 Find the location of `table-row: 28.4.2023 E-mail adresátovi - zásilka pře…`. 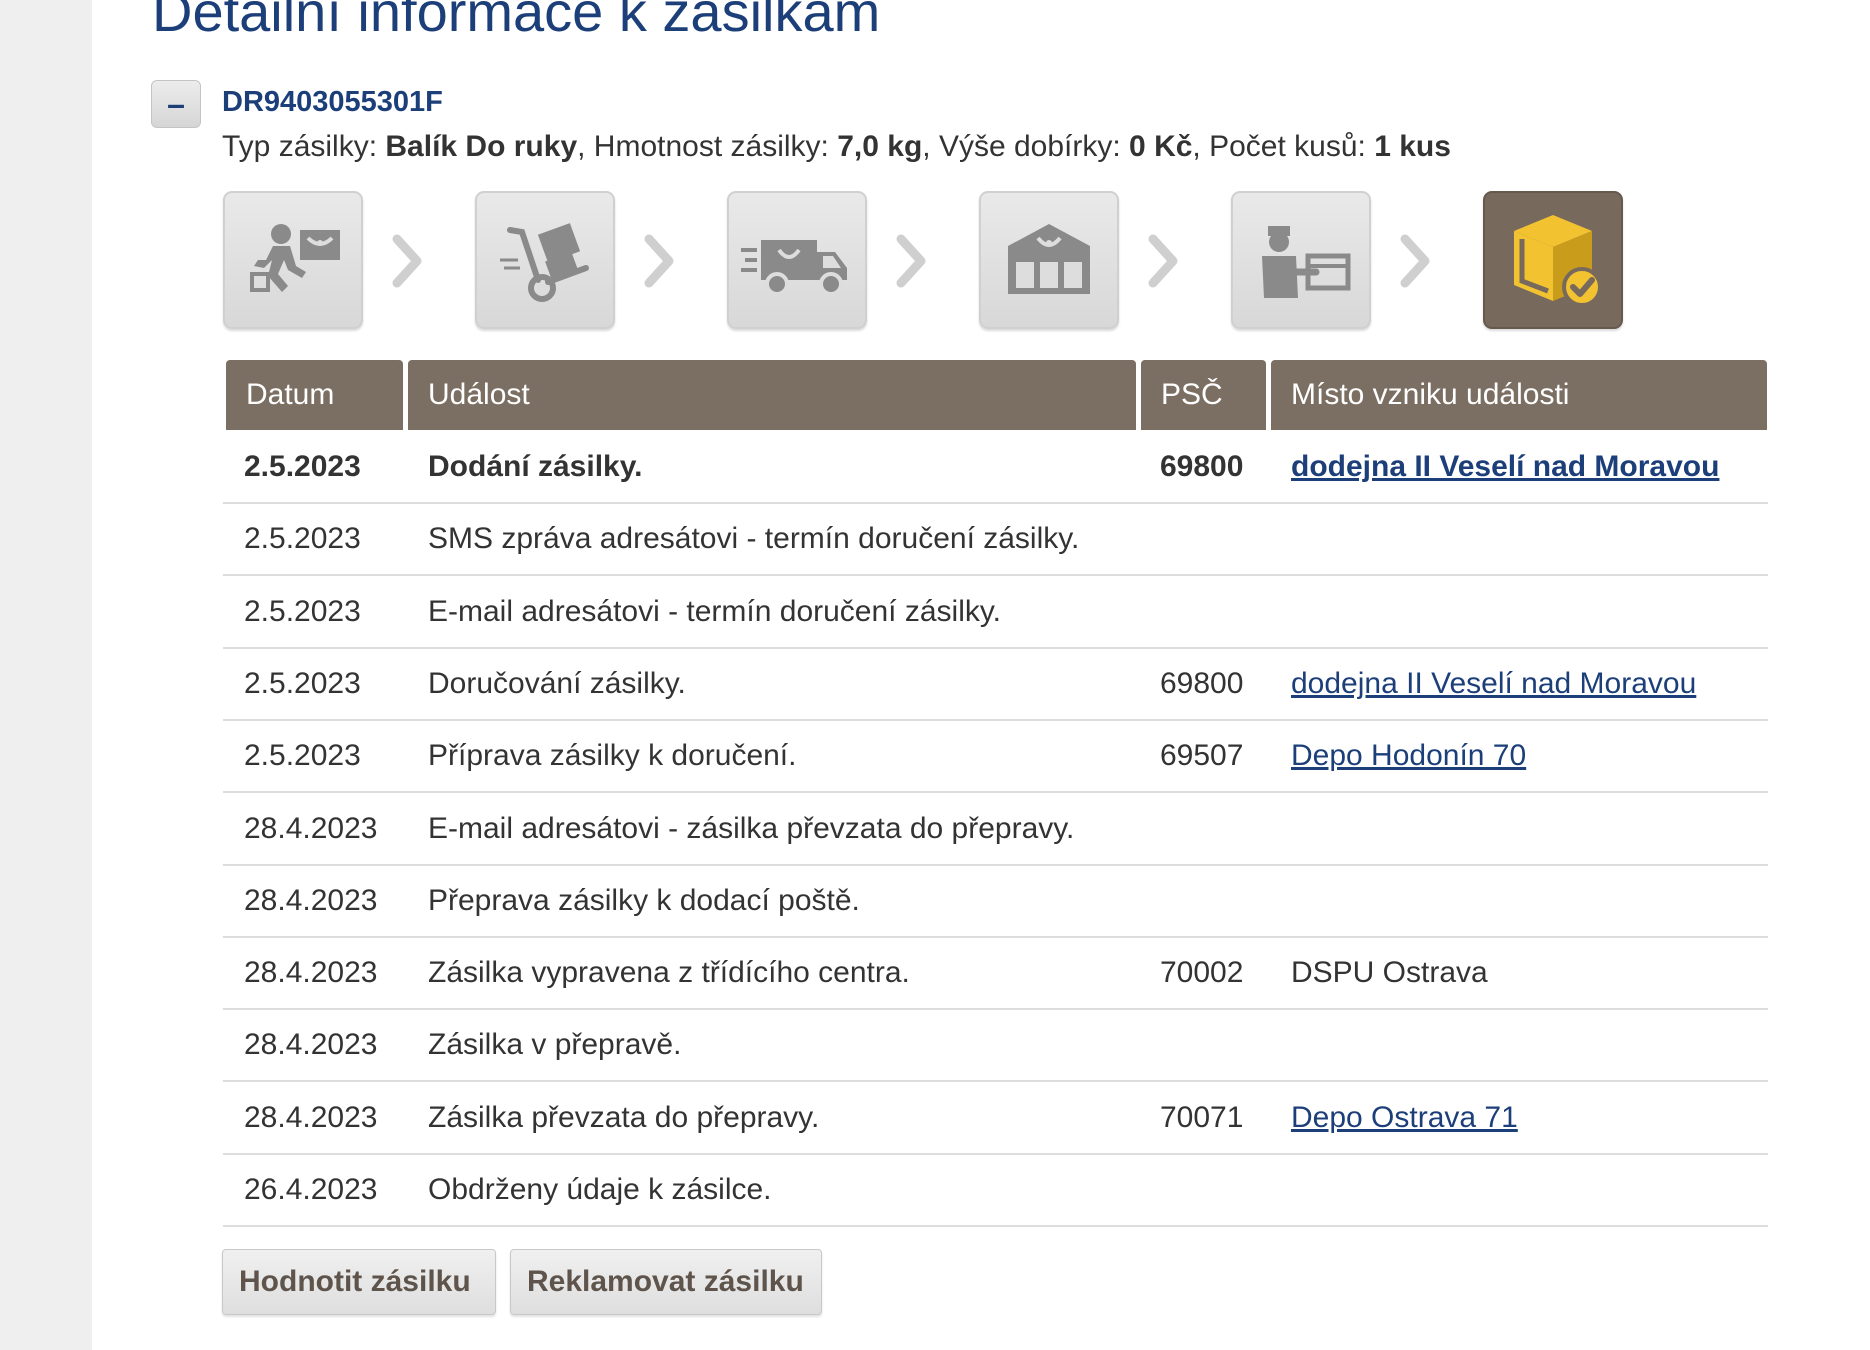

table-row: 28.4.2023 E-mail adresátovi - zásilka pře… is located at coordinates (995, 830).